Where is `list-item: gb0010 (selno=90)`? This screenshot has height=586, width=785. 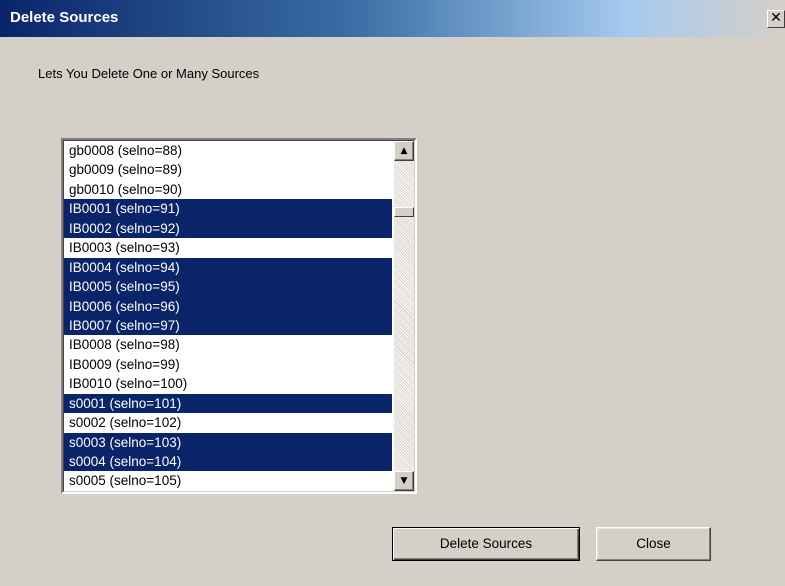 list-item: gb0010 (selno=90) is located at coordinates (228, 189).